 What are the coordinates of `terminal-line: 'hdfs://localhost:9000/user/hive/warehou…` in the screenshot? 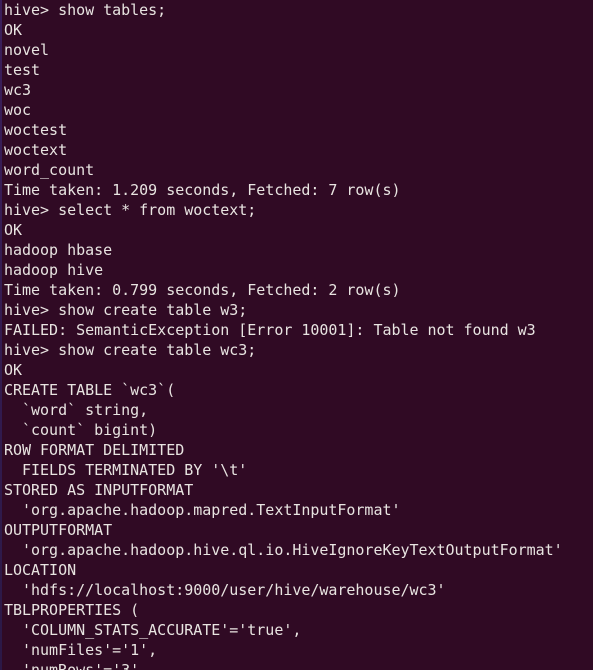 It's located at (225, 590).